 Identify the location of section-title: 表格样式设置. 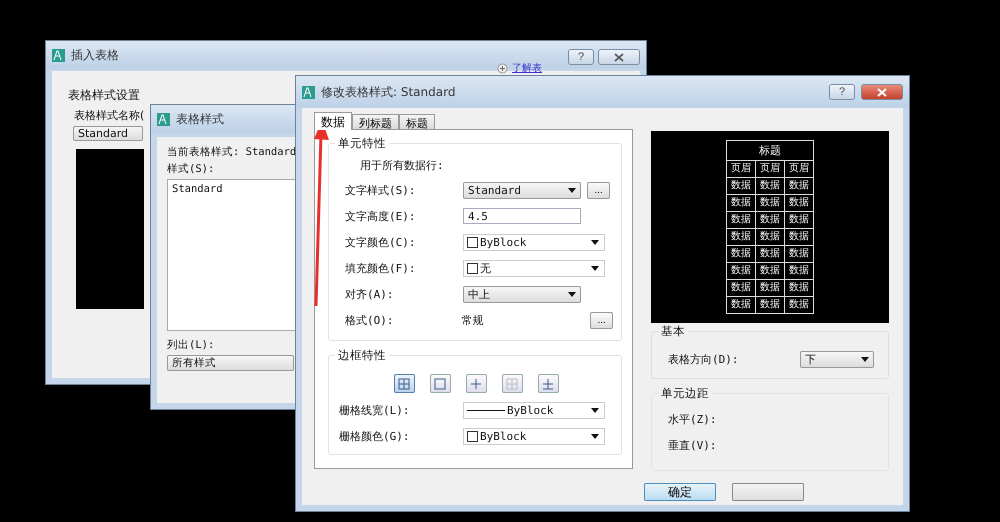
(104, 95).